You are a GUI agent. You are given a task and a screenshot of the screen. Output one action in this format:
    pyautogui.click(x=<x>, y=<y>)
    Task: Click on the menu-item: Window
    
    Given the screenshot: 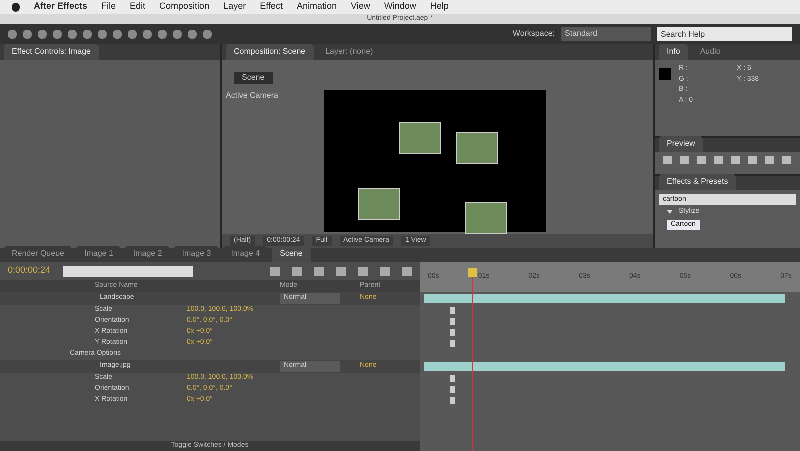 What is the action you would take?
    pyautogui.click(x=400, y=7)
    